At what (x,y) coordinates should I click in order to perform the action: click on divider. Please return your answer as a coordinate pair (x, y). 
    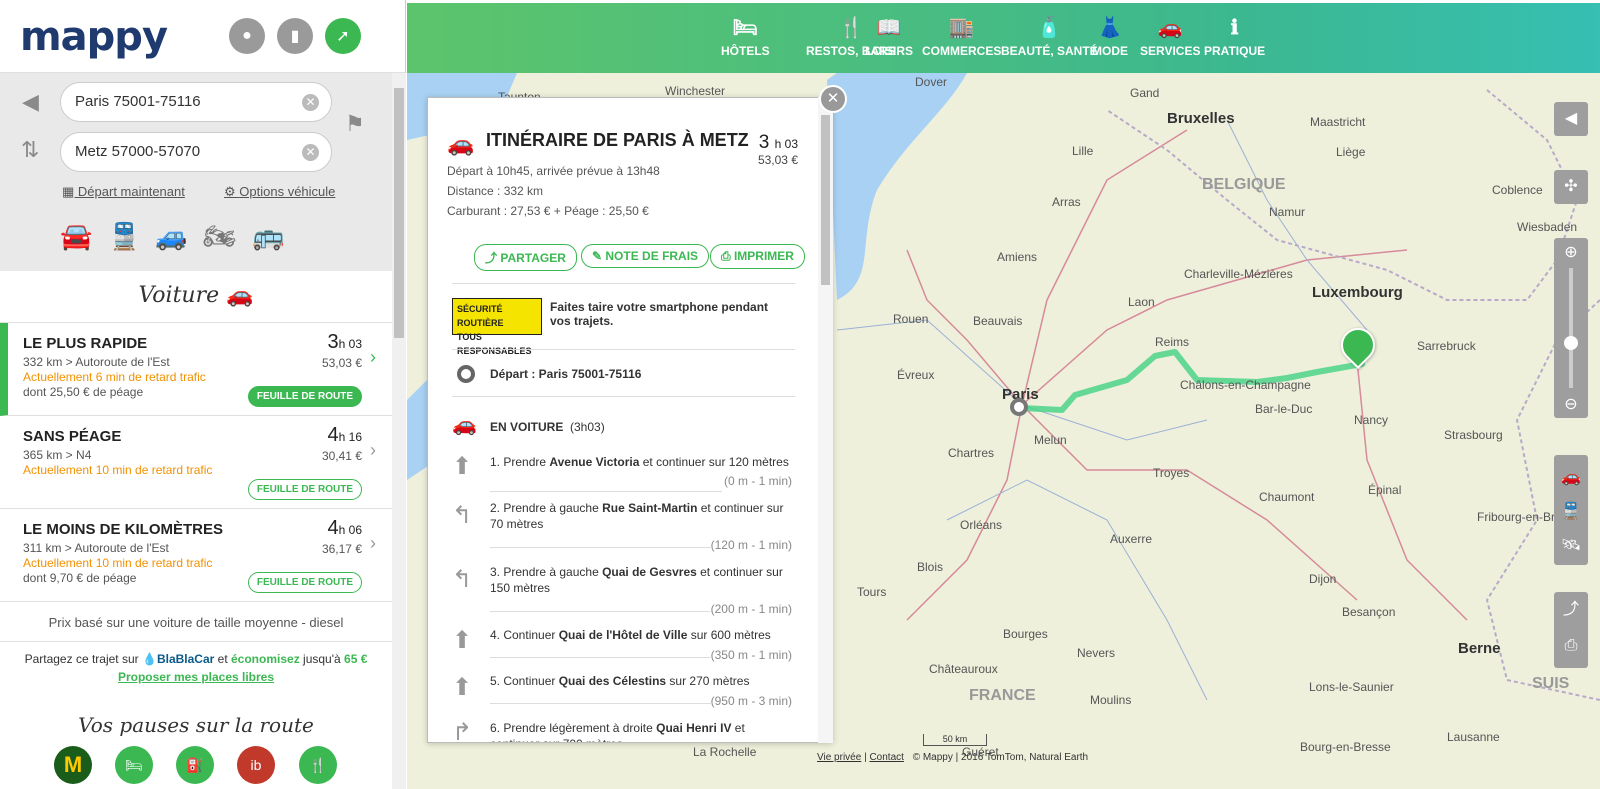
    Looking at the image, I should click on (601, 657).